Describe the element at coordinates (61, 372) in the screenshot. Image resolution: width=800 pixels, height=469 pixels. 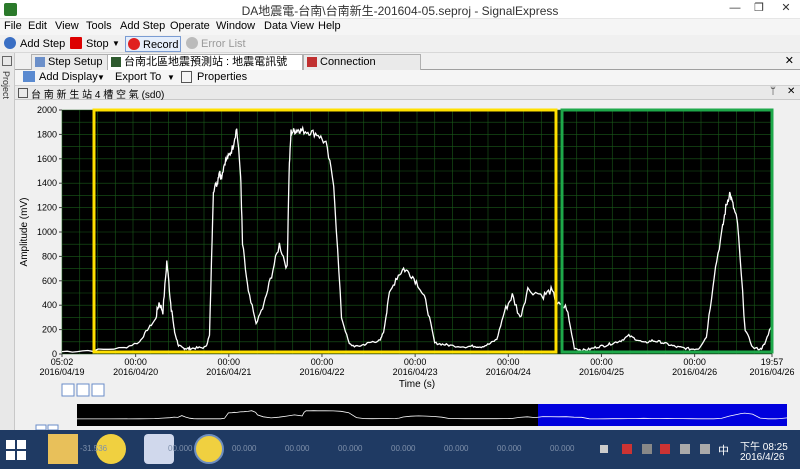
I see `x-tick-date-label: 2016/04/19` at that location.